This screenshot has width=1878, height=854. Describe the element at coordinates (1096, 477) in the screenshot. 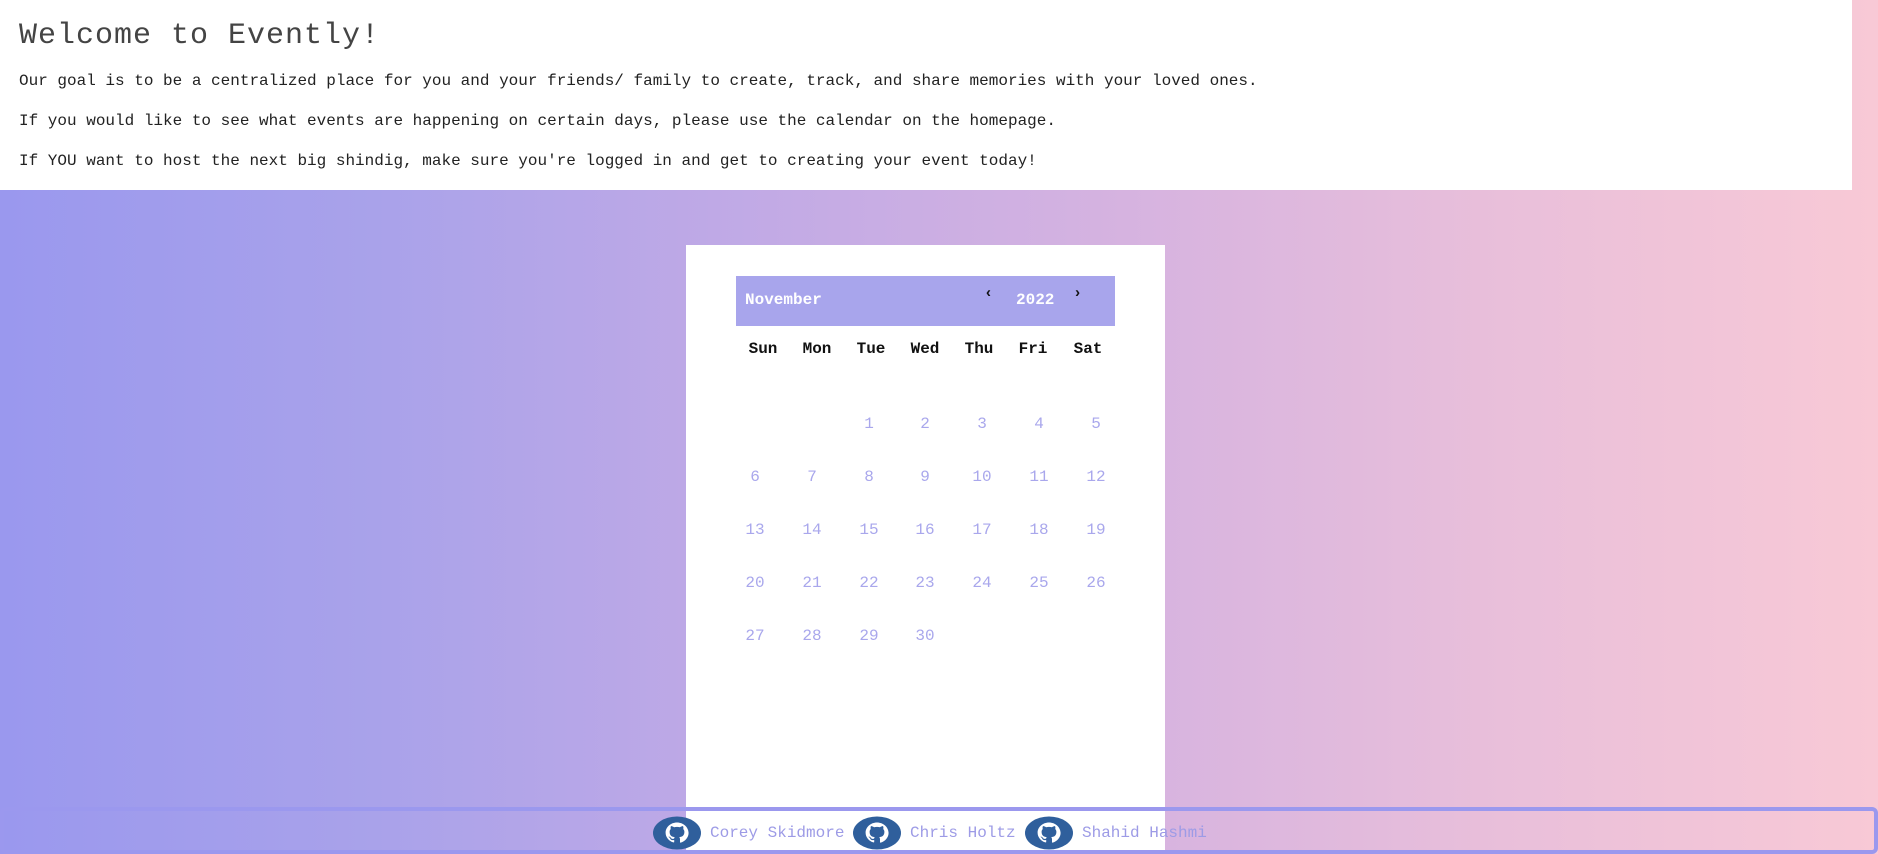

I see `calendar-day-12: 12` at that location.